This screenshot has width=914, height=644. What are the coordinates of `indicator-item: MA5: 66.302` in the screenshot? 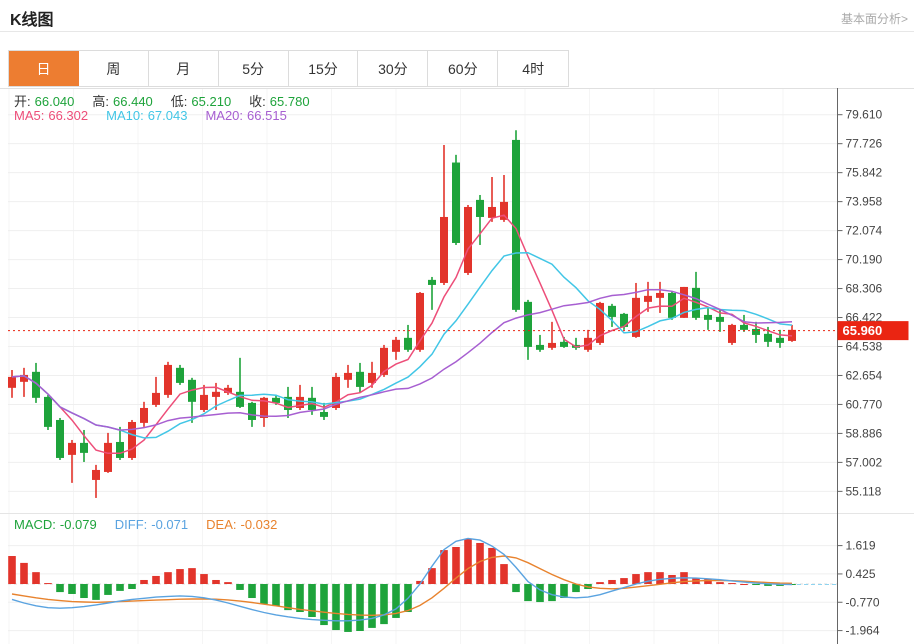 It's located at (51, 115).